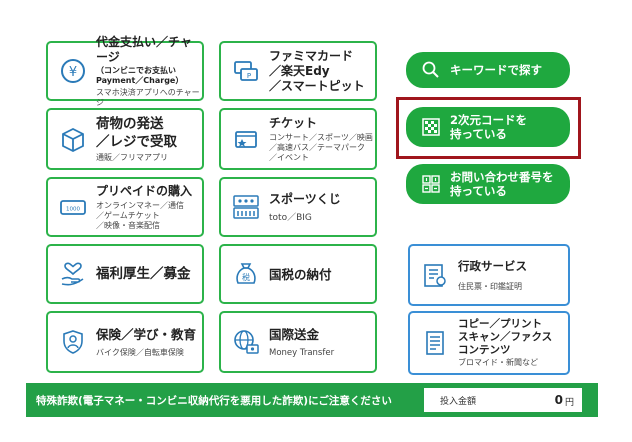  Describe the element at coordinates (321, 147) in the screenshot. I see `ticket-subtitle: コンサート／スポーツ／映画 ／高速バス／テーマパーク ／イベント` at that location.